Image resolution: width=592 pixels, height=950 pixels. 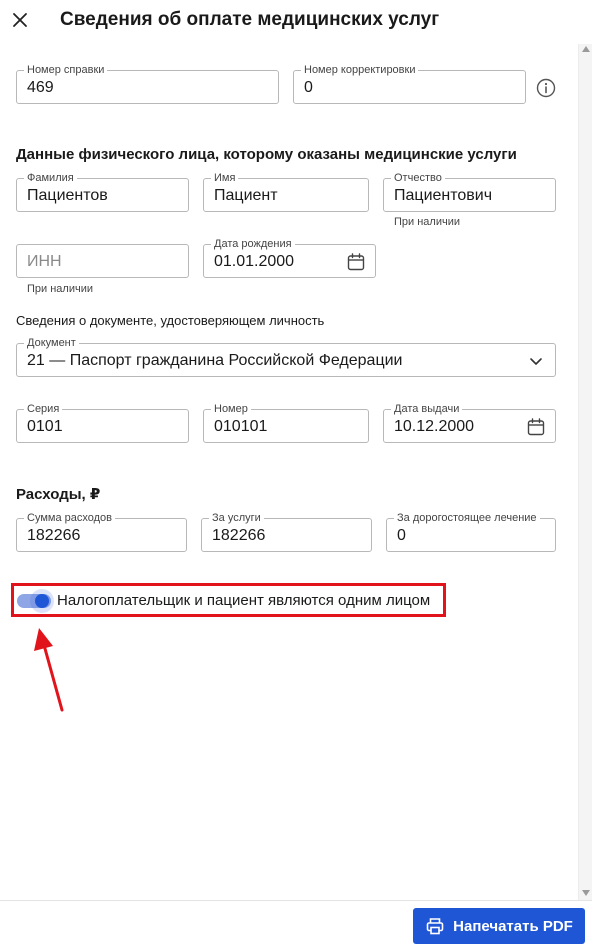 I want to click on name-value: Пациент, so click(x=246, y=195).